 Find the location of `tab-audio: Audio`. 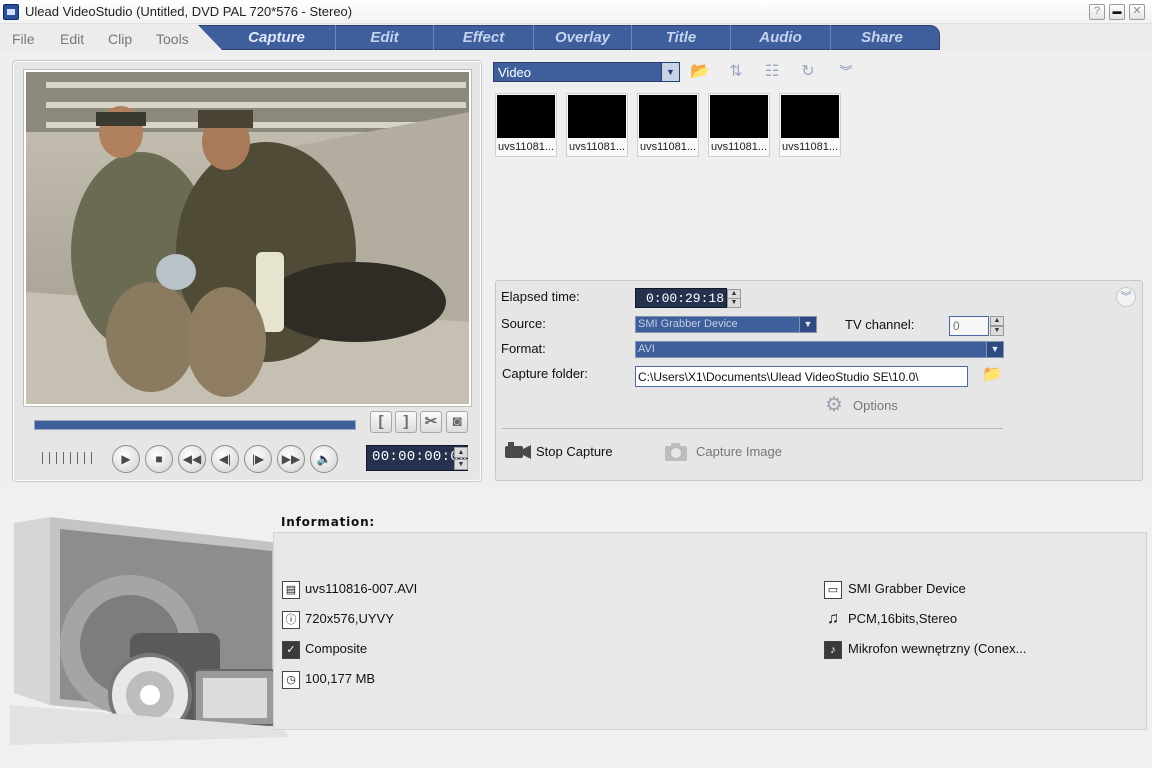

tab-audio: Audio is located at coordinates (781, 37).